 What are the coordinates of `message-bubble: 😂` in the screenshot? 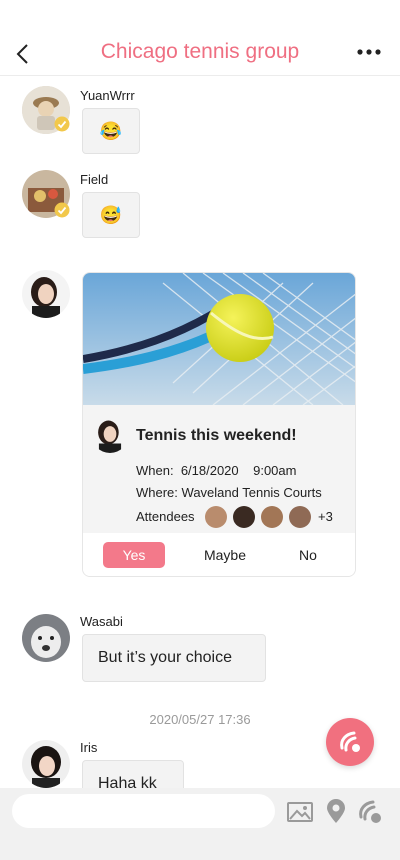 It's located at (111, 131).